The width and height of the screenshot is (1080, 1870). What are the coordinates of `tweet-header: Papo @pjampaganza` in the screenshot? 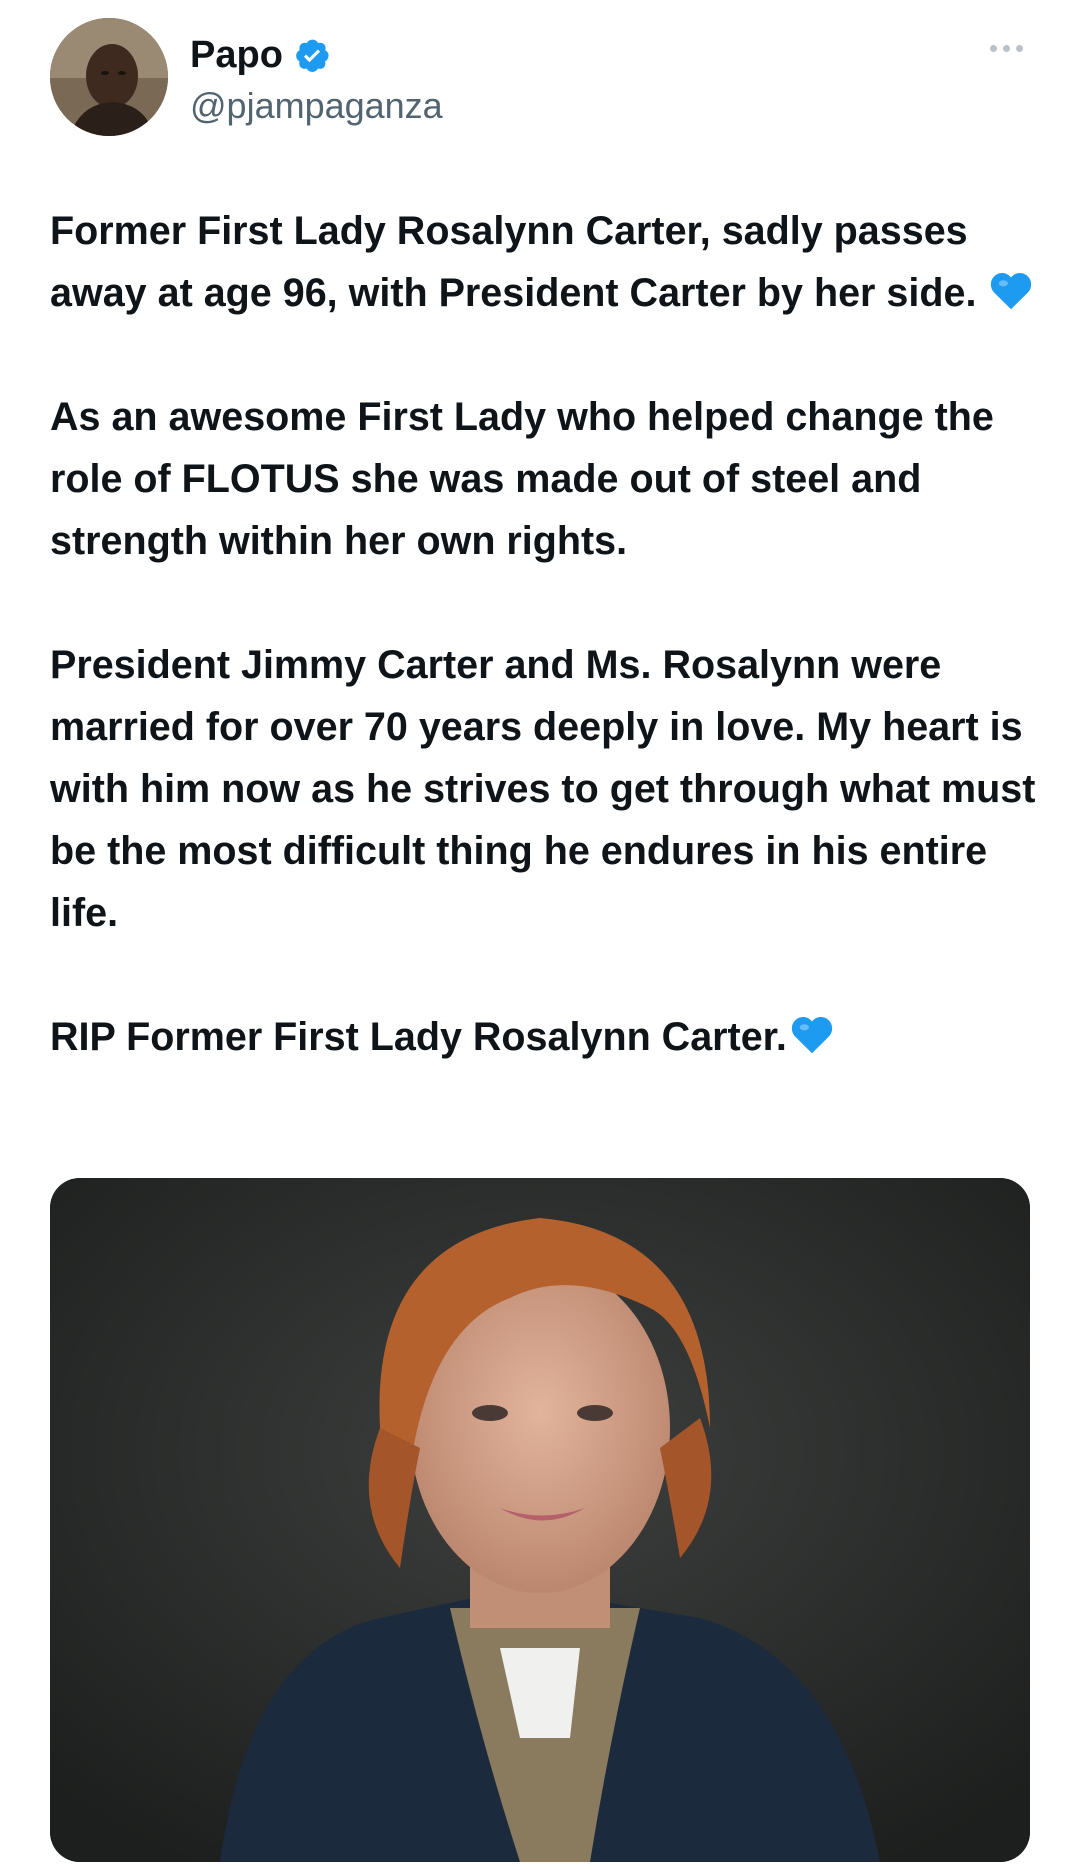 It's located at (540, 78).